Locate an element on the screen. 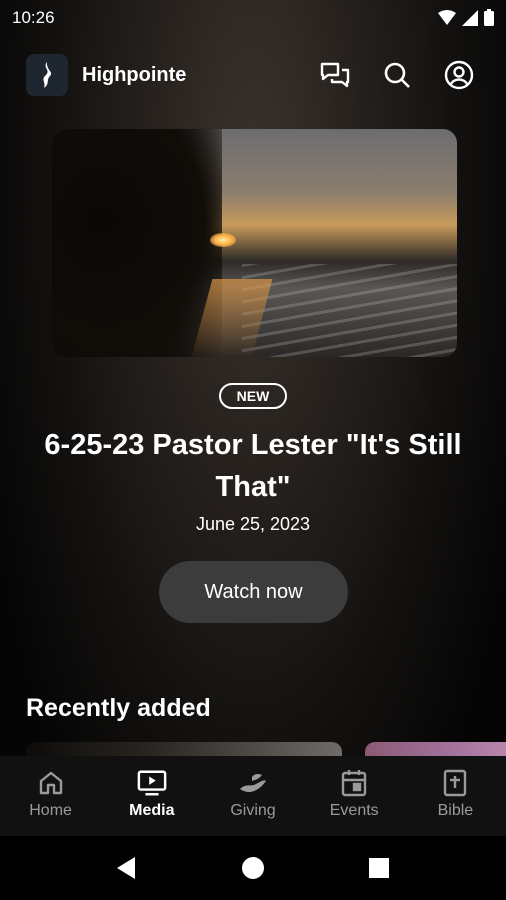  nav-item-events: Events is located at coordinates (354, 796).